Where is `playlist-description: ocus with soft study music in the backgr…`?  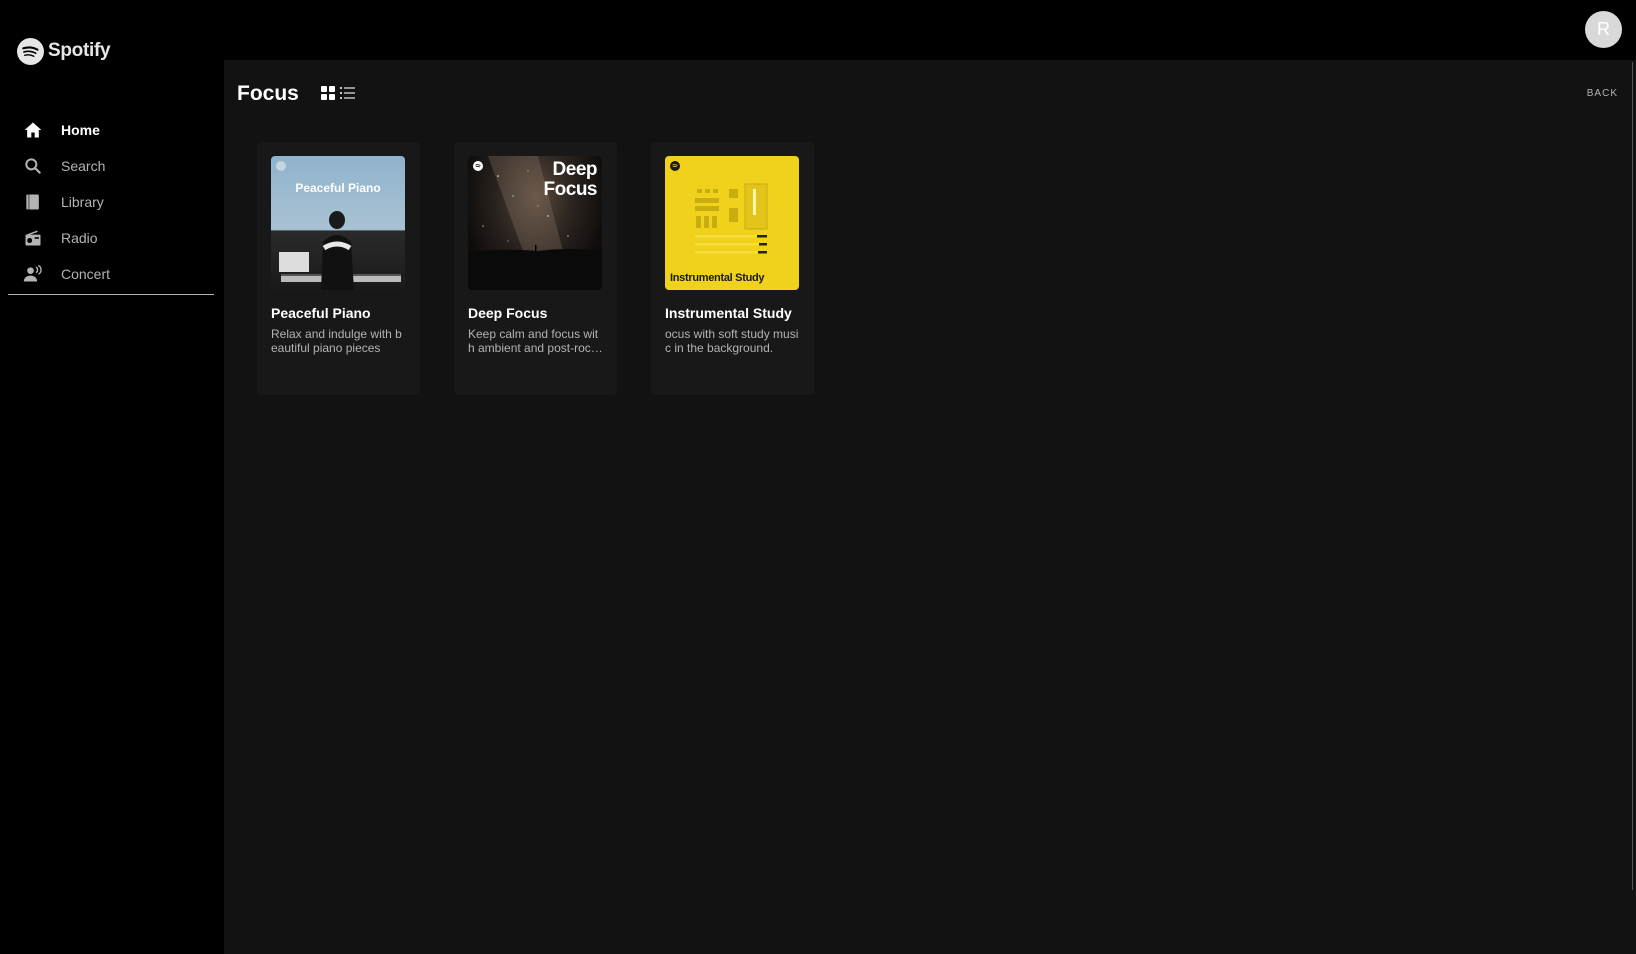
playlist-description: ocus with soft study music in the backgr… is located at coordinates (732, 341).